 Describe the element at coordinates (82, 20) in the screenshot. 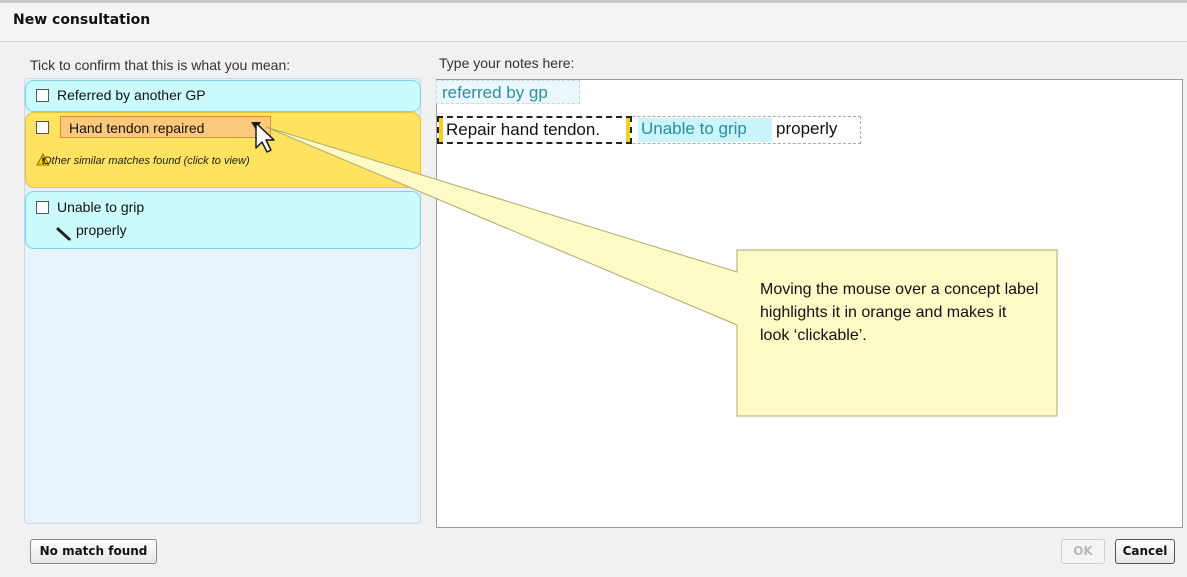

I see `dialog-title: New consultation` at that location.